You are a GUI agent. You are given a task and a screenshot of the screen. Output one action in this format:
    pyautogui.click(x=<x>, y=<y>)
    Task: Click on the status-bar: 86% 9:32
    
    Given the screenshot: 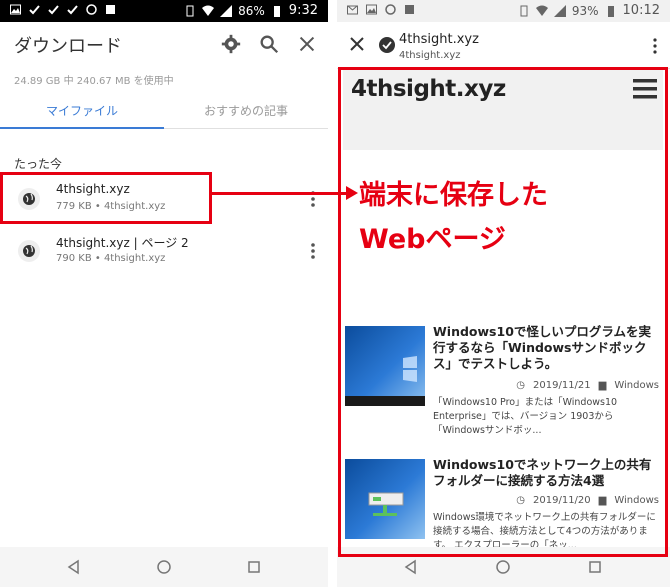 What is the action you would take?
    pyautogui.click(x=164, y=11)
    